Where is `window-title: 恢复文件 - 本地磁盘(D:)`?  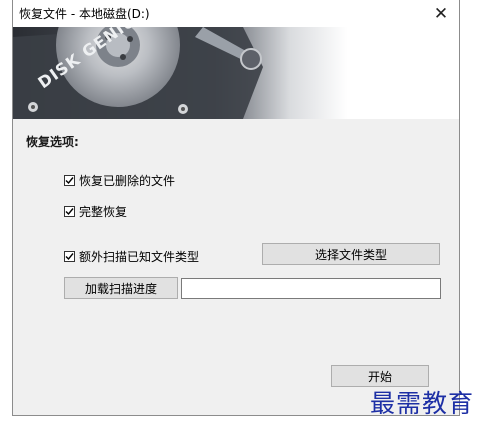
window-title: 恢复文件 - 本地磁盘(D:) is located at coordinates (84, 14).